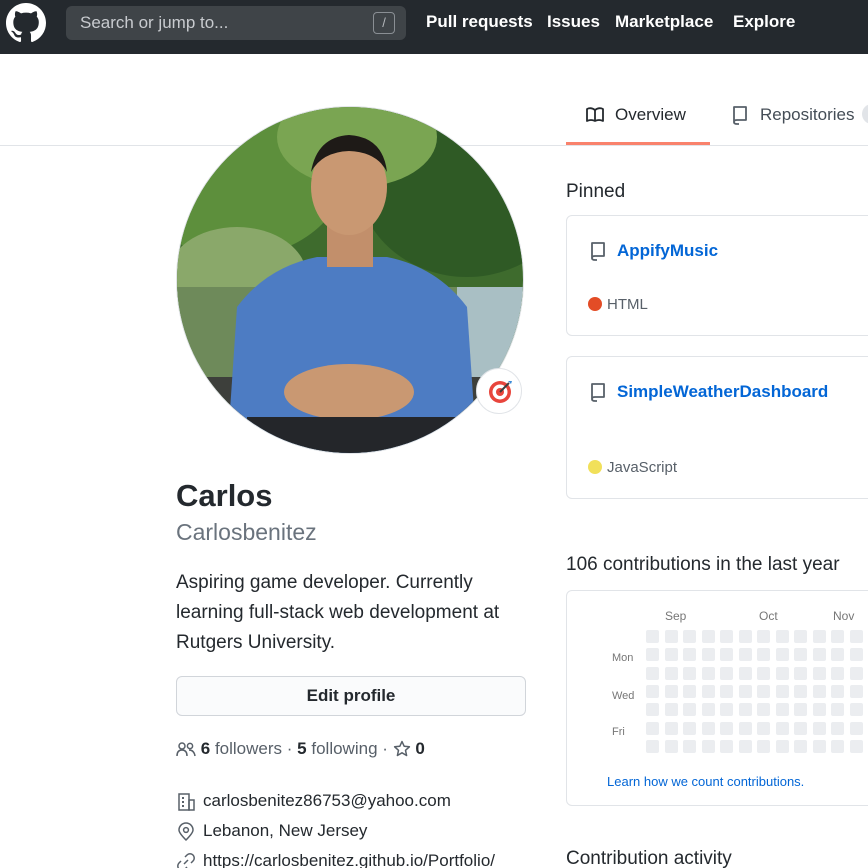 The width and height of the screenshot is (868, 868). I want to click on tab-repositories: Repositories, so click(799, 122).